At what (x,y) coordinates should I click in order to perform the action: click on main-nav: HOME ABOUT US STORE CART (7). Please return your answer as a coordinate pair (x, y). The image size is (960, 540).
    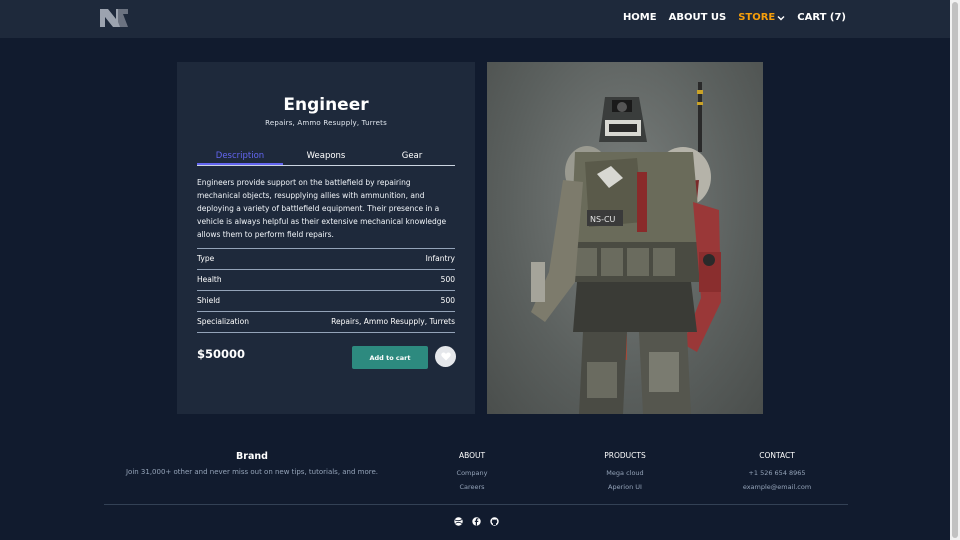
    Looking at the image, I should click on (734, 17).